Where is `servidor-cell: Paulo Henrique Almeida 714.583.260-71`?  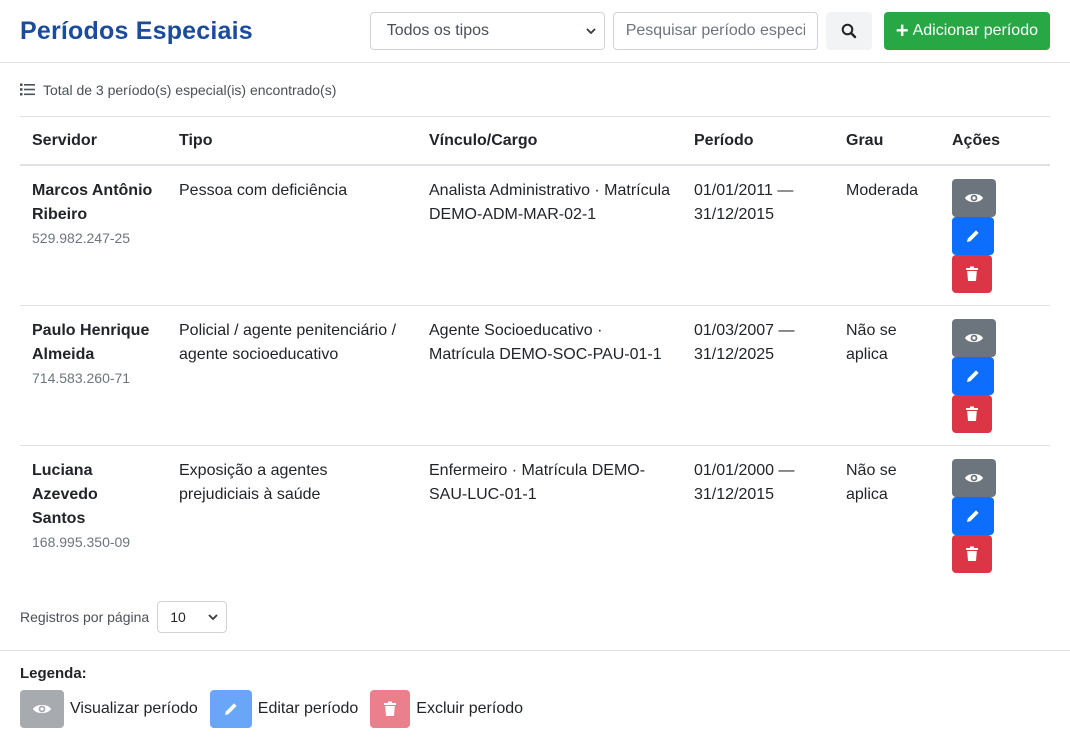
servidor-cell: Paulo Henrique Almeida 714.583.260-71 is located at coordinates (93, 375).